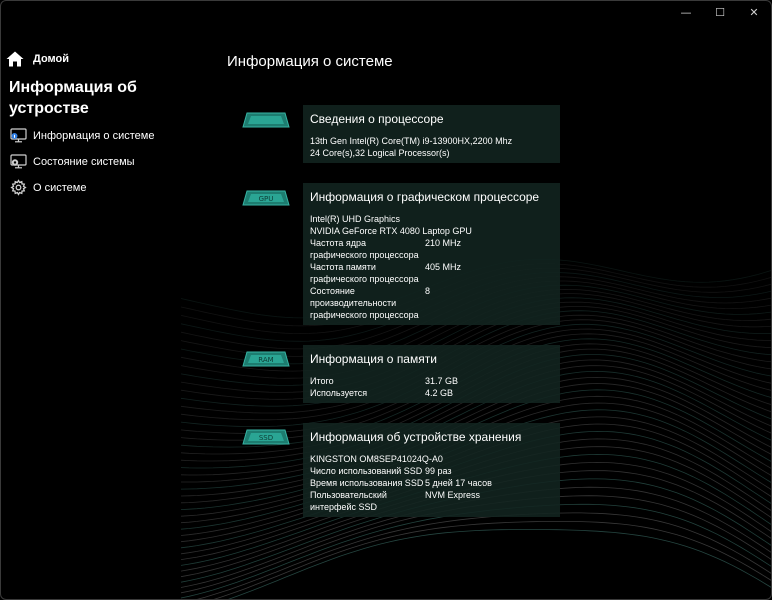 The image size is (772, 600). I want to click on info-key: Время использования SSD, so click(367, 483).